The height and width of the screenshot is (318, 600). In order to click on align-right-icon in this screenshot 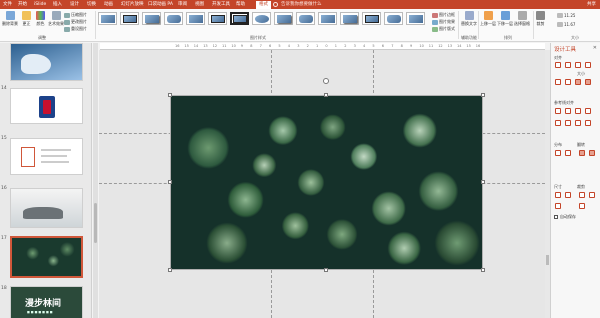, I will do `click(578, 65)`.